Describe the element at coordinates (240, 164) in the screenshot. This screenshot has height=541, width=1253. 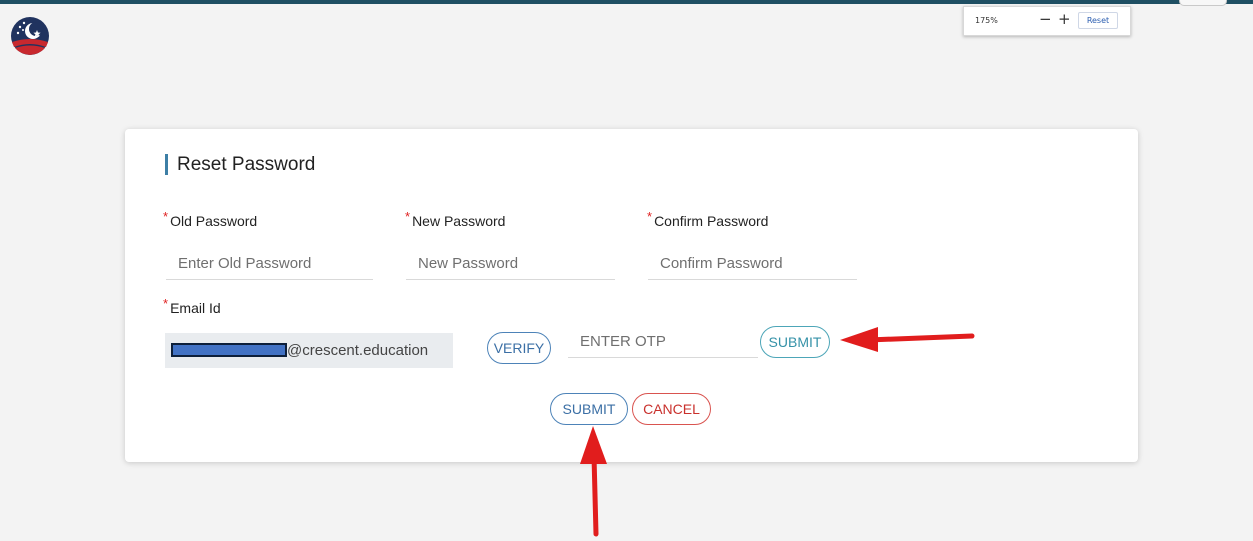
I see `page-title: Reset Password` at that location.